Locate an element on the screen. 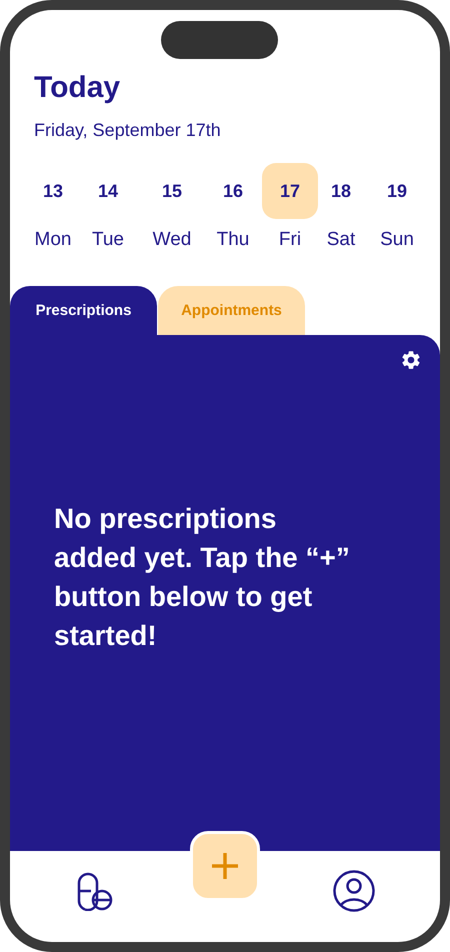 The width and height of the screenshot is (450, 952). profile-icon is located at coordinates (354, 891).